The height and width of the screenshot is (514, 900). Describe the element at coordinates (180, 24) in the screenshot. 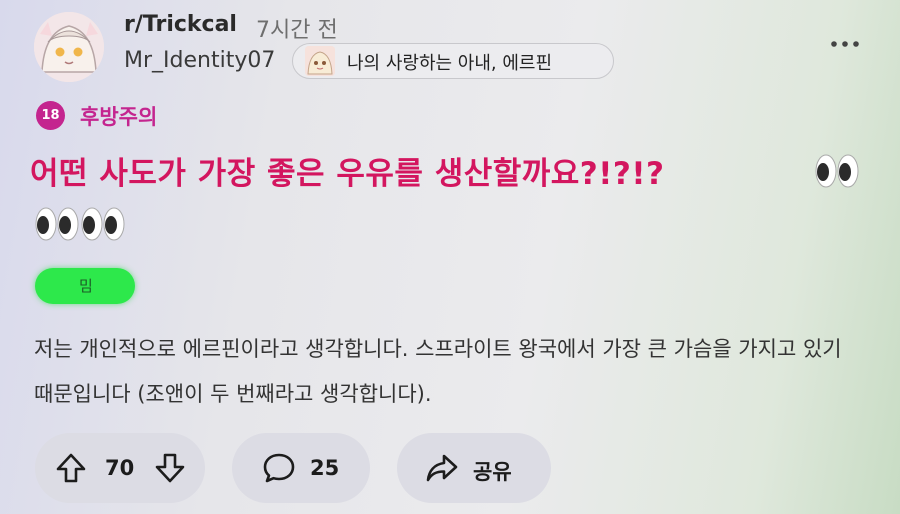

I see `community-name: r/Trickcal` at that location.